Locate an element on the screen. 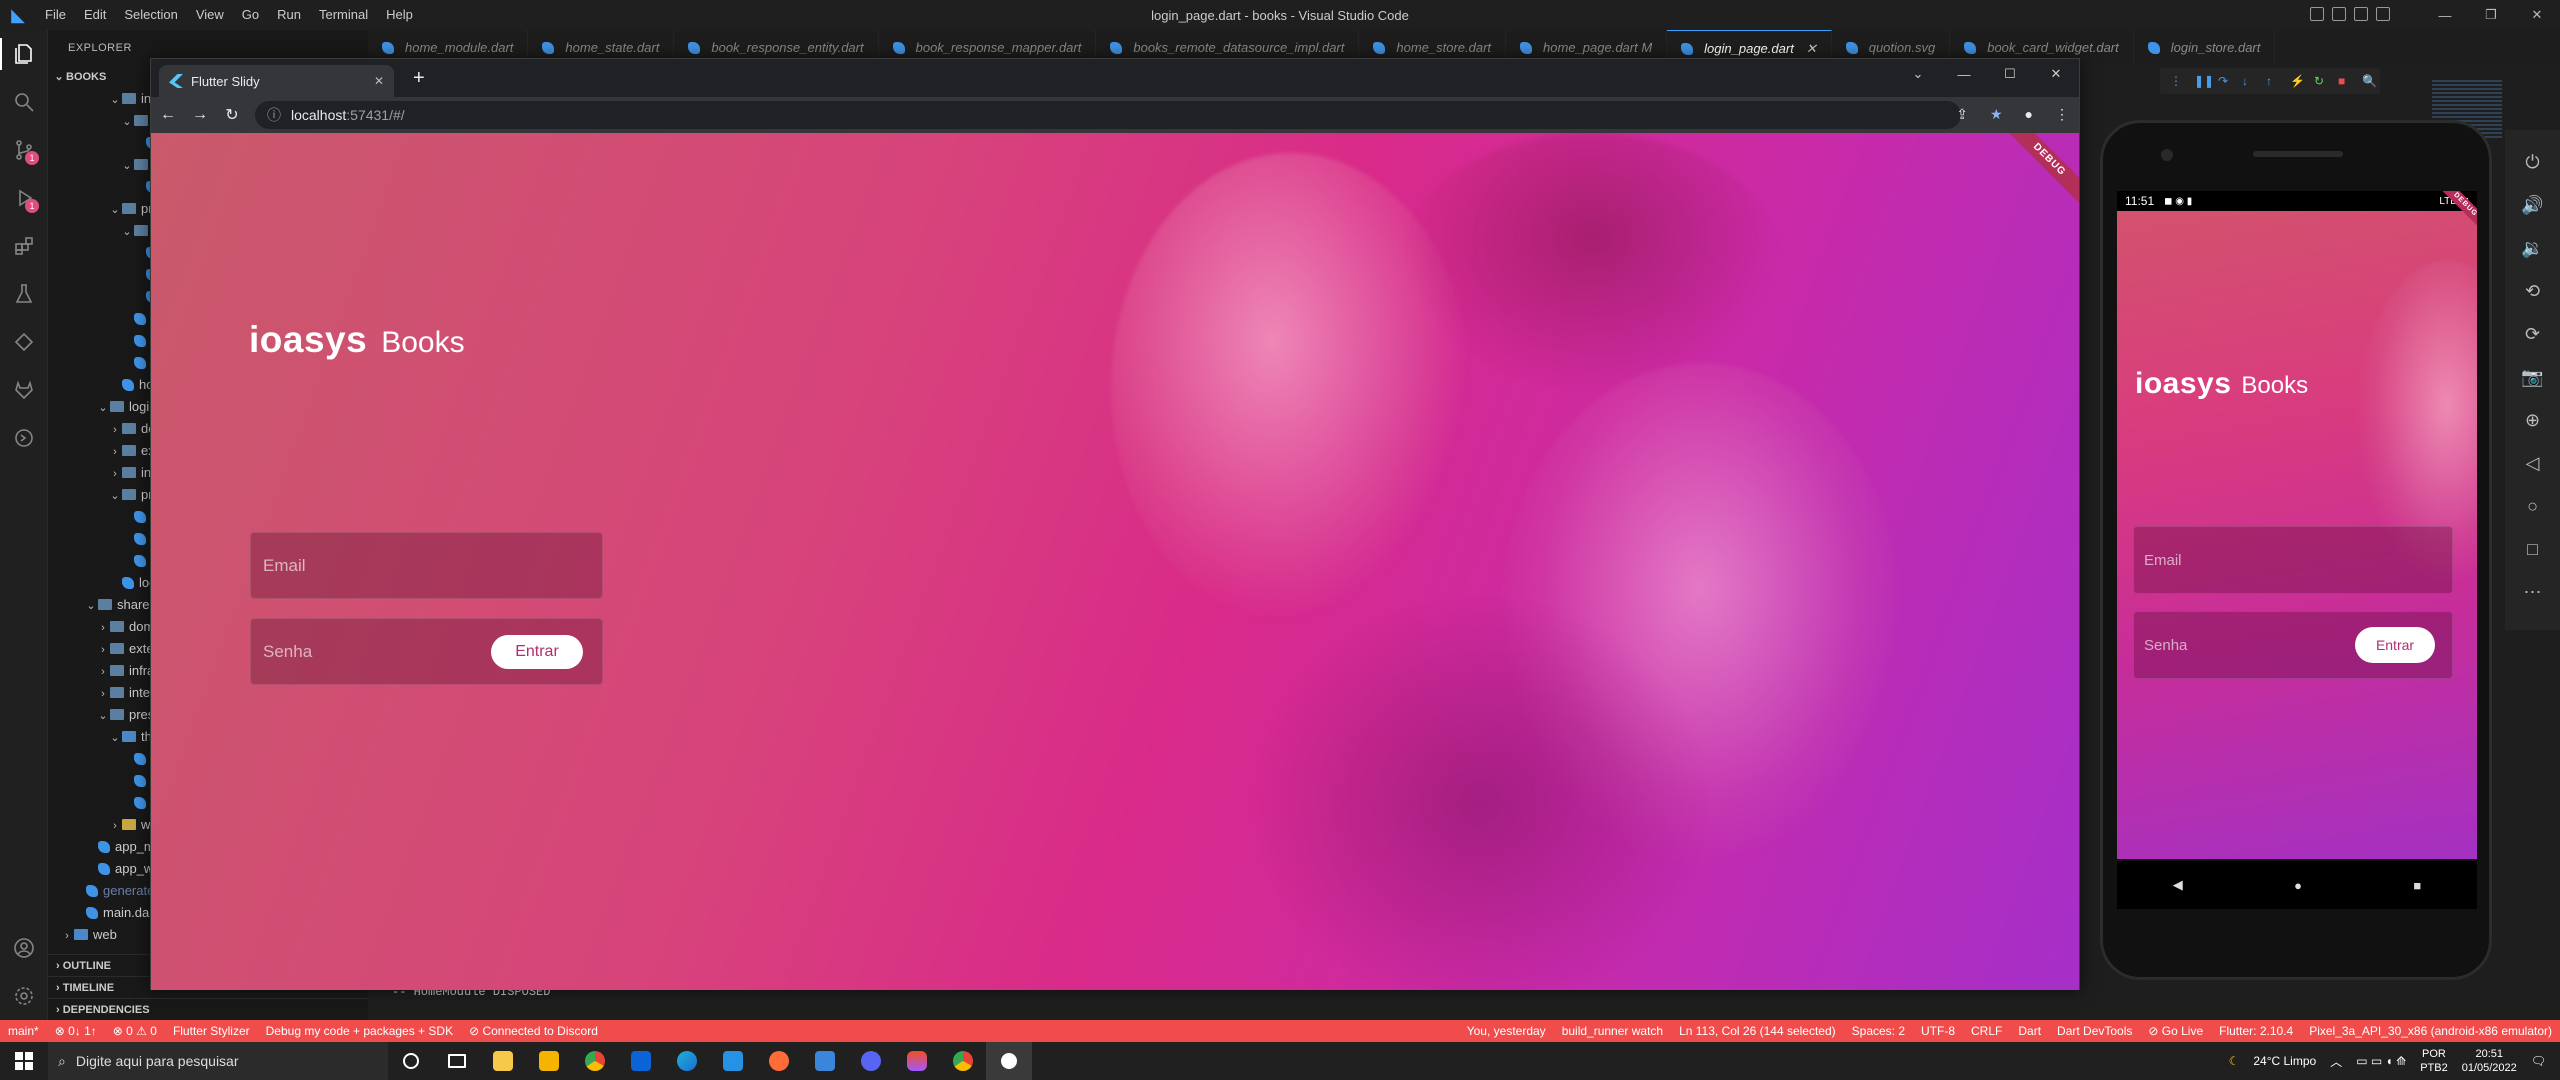 The width and height of the screenshot is (2560, 1080). home-nav-icon: ○ is located at coordinates (2532, 506).